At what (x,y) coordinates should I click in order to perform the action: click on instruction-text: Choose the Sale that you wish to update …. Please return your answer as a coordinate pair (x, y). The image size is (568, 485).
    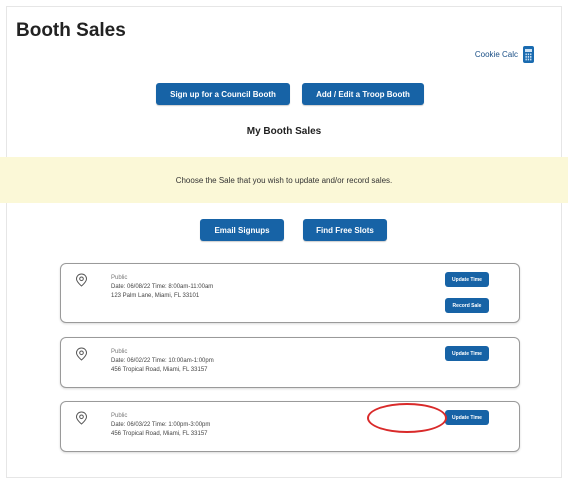
    Looking at the image, I should click on (284, 180).